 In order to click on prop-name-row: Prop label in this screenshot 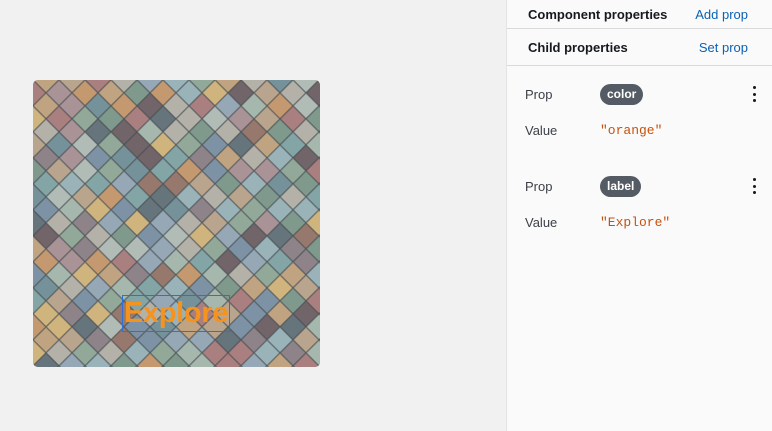, I will do `click(648, 186)`.